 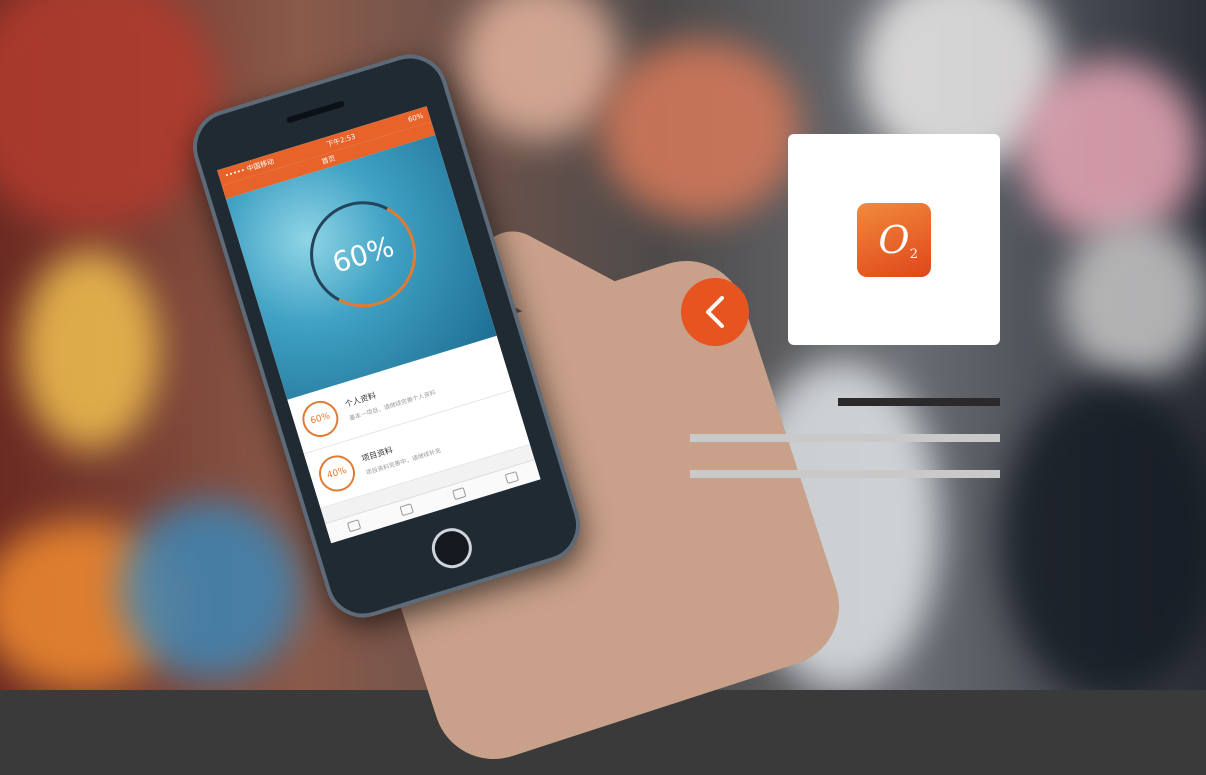 What do you see at coordinates (354, 526) in the screenshot?
I see `tab-home-icon` at bounding box center [354, 526].